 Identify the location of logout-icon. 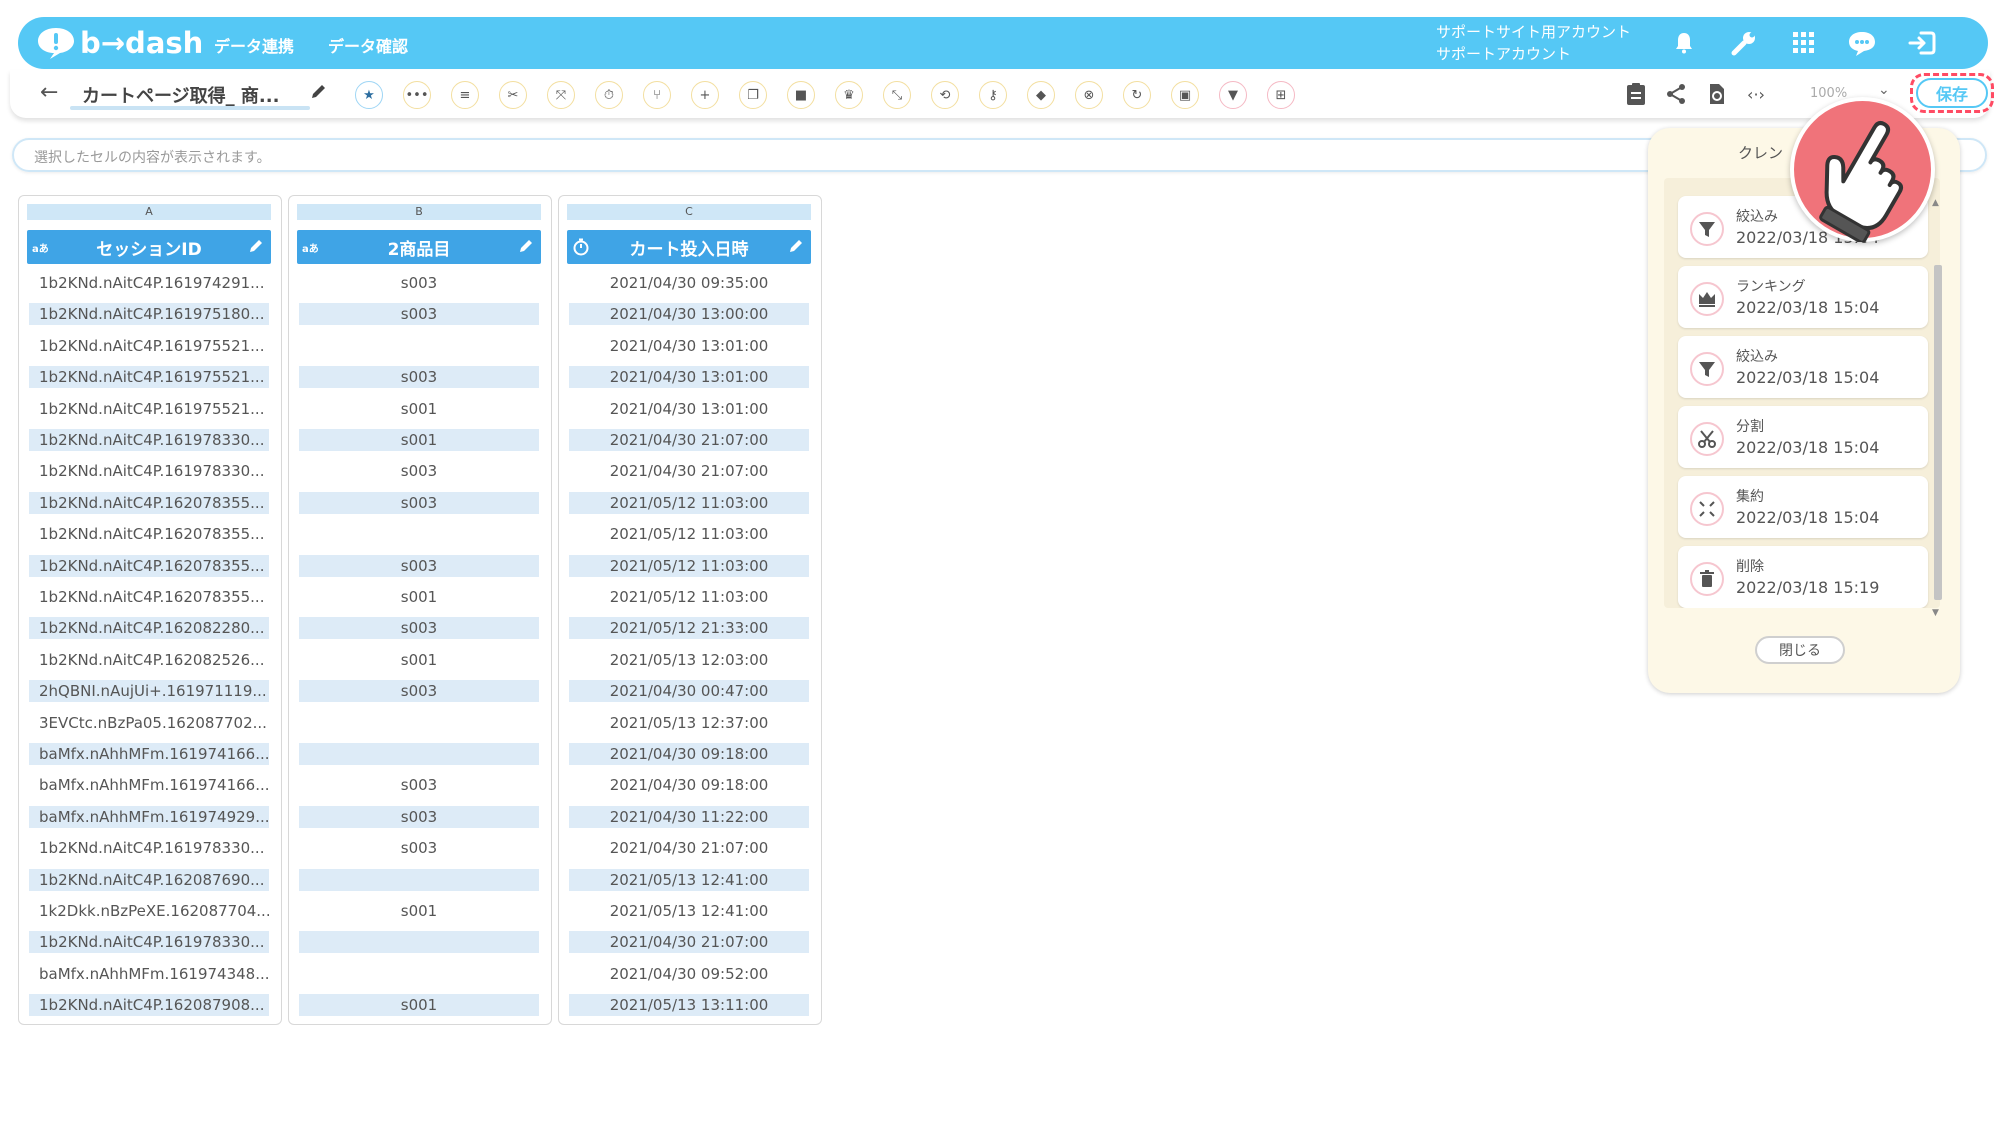
(1922, 43).